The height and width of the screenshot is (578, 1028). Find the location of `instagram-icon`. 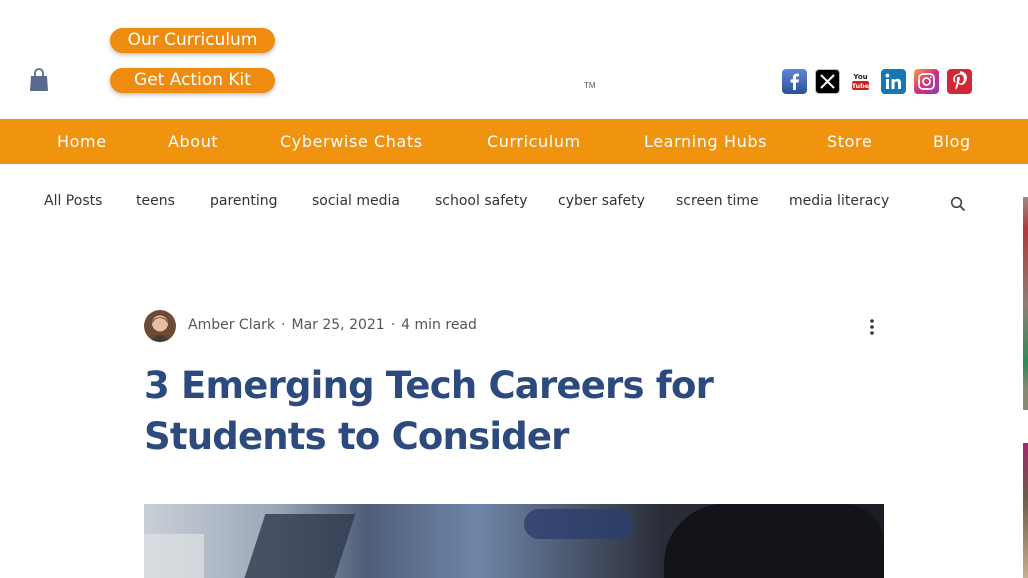

instagram-icon is located at coordinates (926, 81).